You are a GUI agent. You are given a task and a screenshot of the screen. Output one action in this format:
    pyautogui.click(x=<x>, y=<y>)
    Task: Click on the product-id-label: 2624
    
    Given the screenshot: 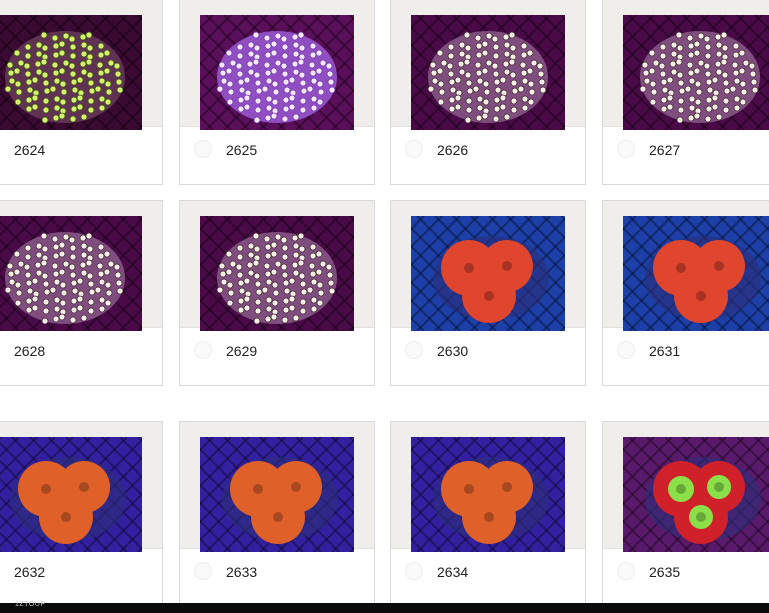 What is the action you would take?
    pyautogui.click(x=30, y=150)
    